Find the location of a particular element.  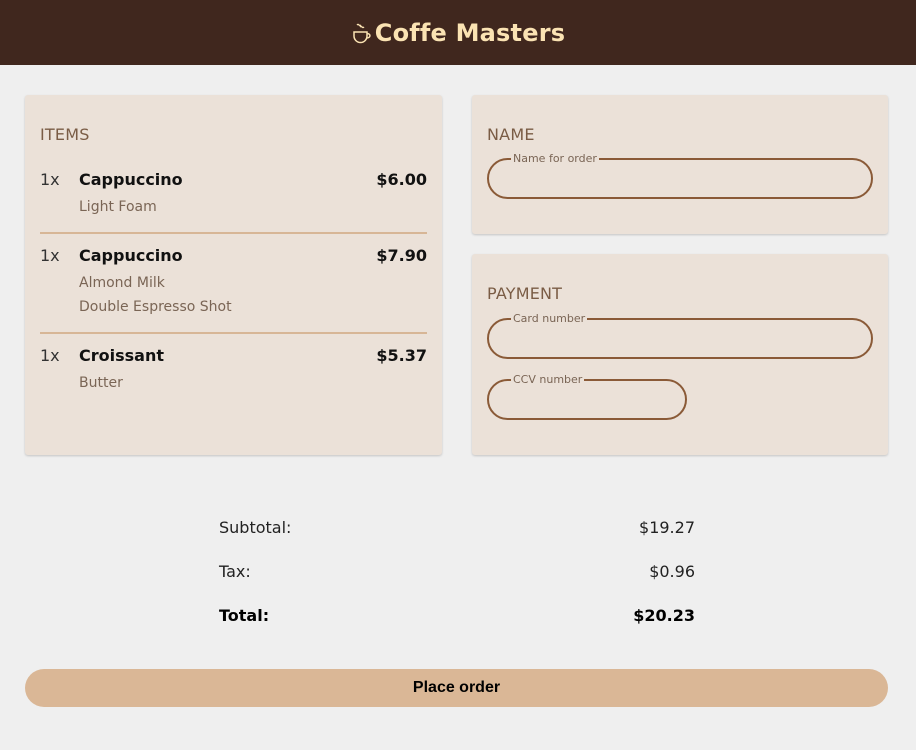

tax-value: $0.96 is located at coordinates (672, 571).